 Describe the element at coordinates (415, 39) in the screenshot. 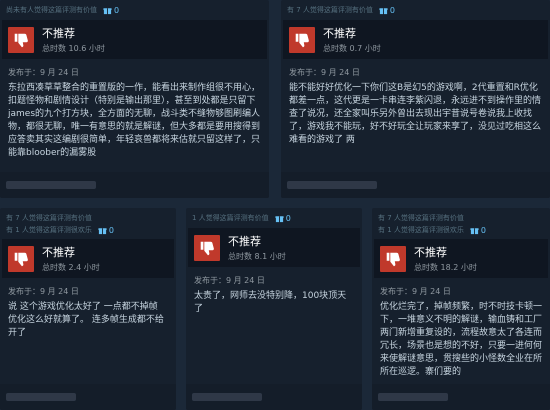

I see `review-summary: 不推荐 总时数 0.7 小时` at that location.